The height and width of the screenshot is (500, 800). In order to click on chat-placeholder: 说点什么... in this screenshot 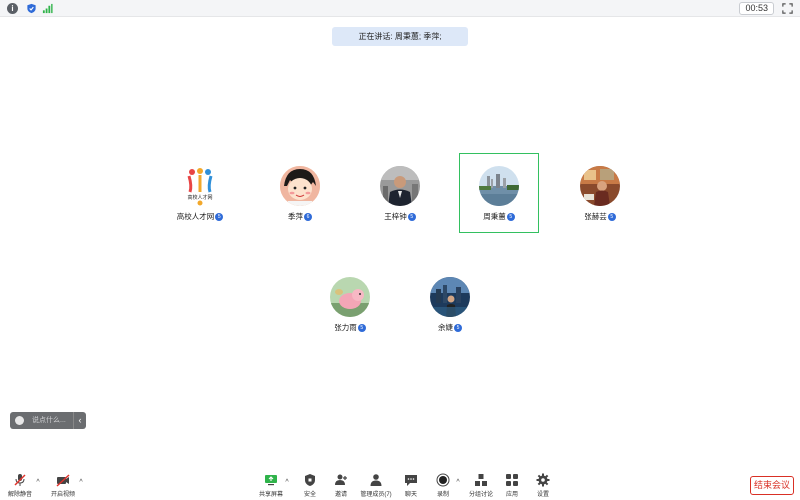, I will do `click(49, 420)`.